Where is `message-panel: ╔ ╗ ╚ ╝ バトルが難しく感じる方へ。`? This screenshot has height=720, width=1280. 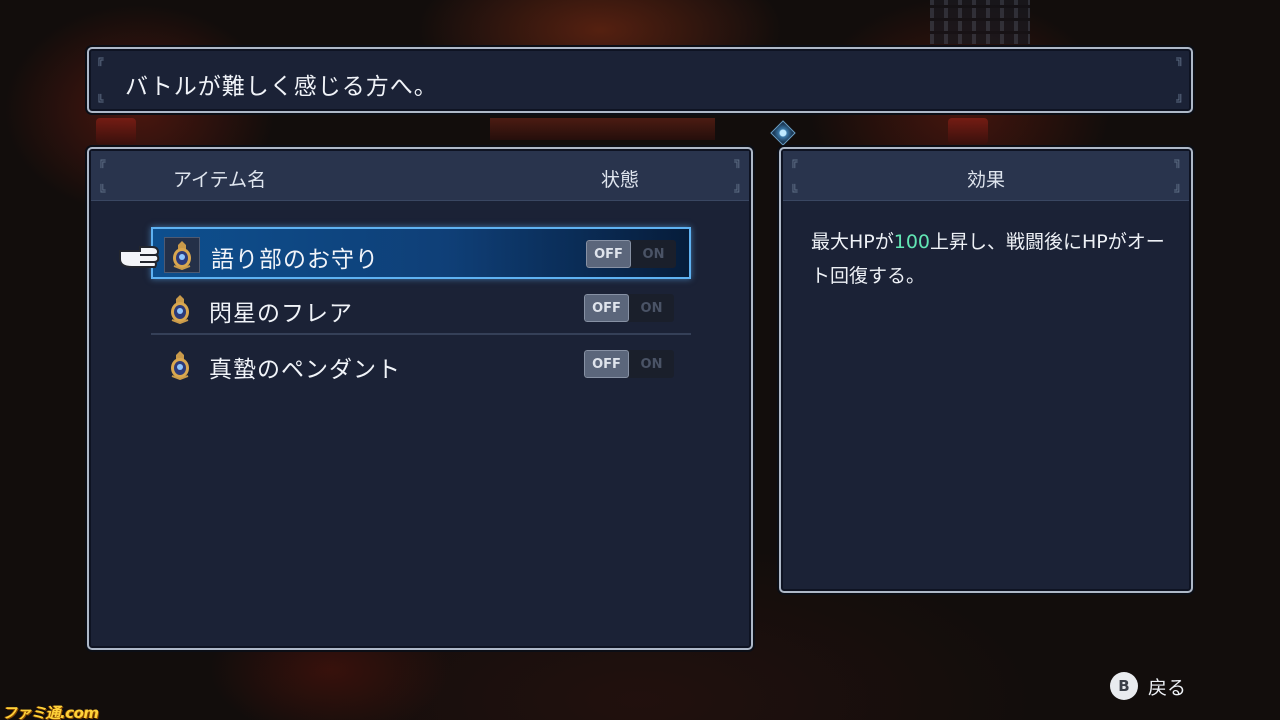 message-panel: ╔ ╗ ╚ ╝ バトルが難しく感じる方へ。 is located at coordinates (640, 80).